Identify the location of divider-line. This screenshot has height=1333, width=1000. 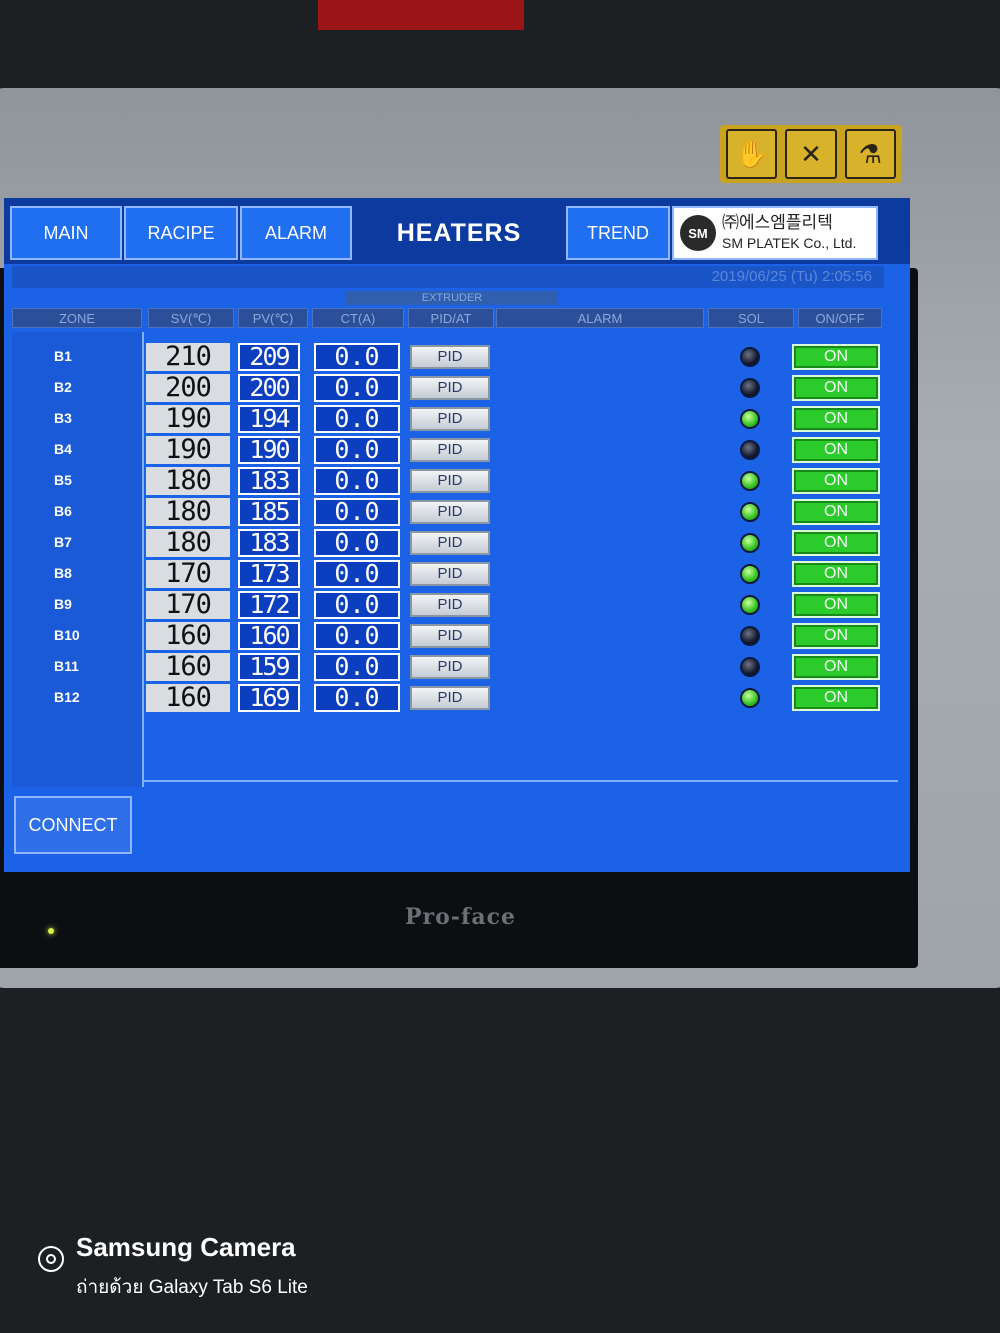
(520, 781).